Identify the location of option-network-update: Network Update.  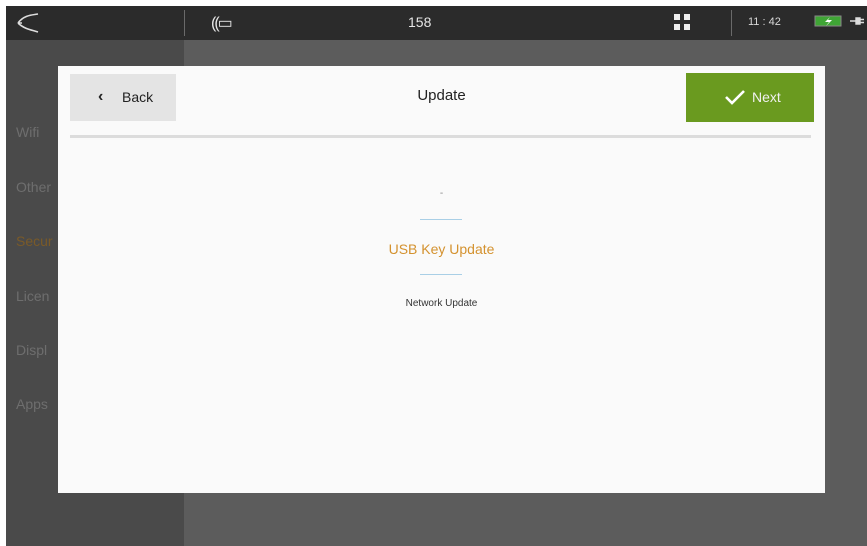
(441, 303).